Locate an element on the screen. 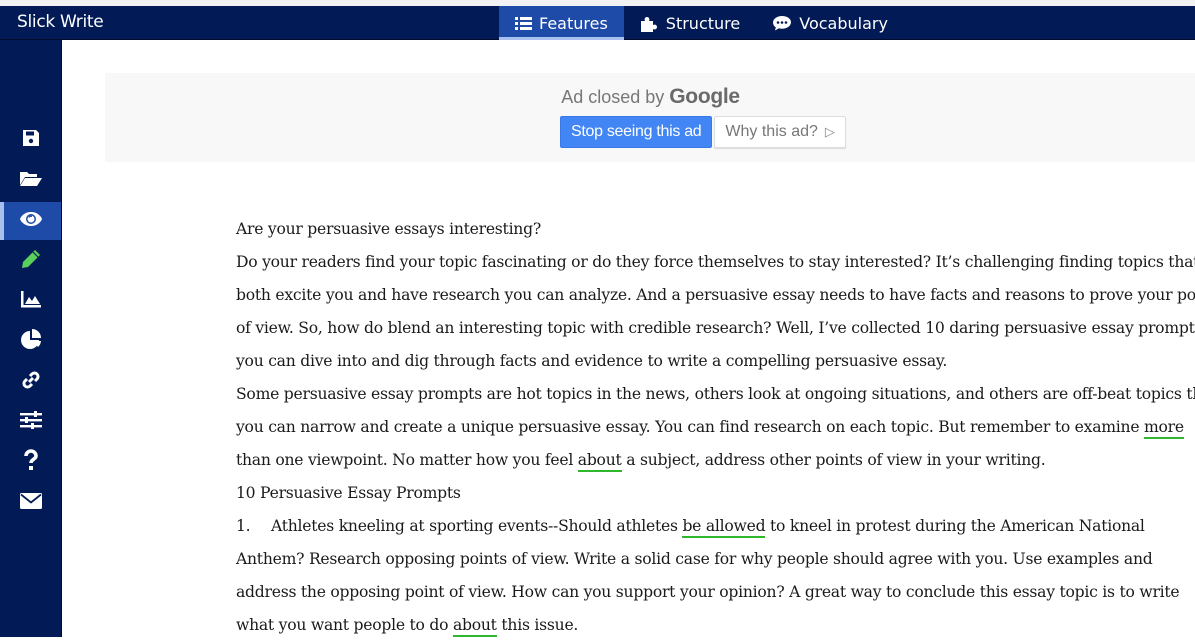 This screenshot has height=642, width=1195. sidebar-item-help is located at coordinates (30, 462).